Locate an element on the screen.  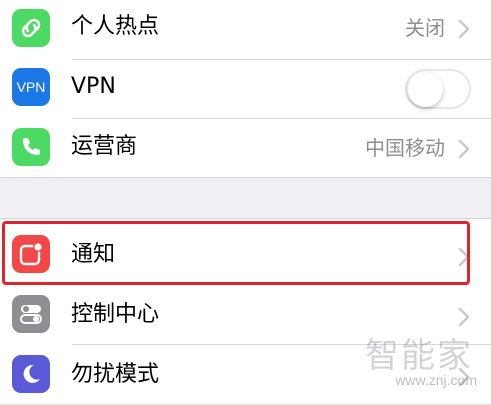
carrier-label: 运营商 is located at coordinates (104, 146).